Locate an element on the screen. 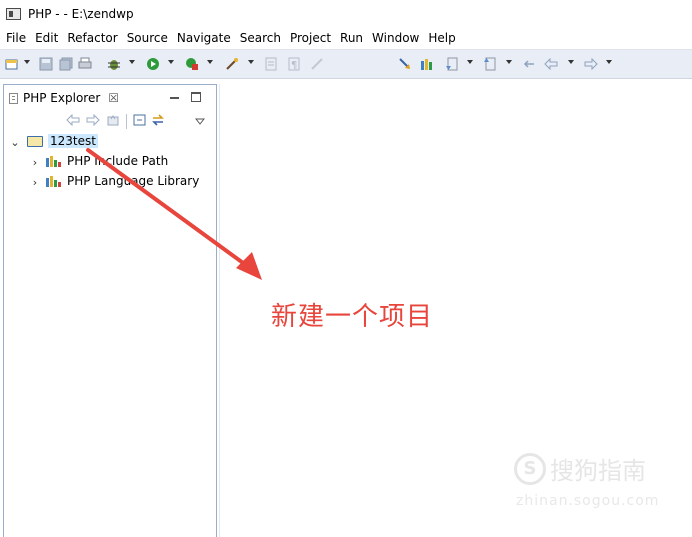 The image size is (692, 537). tree-item-project: ⌄ 123test is located at coordinates (110, 142).